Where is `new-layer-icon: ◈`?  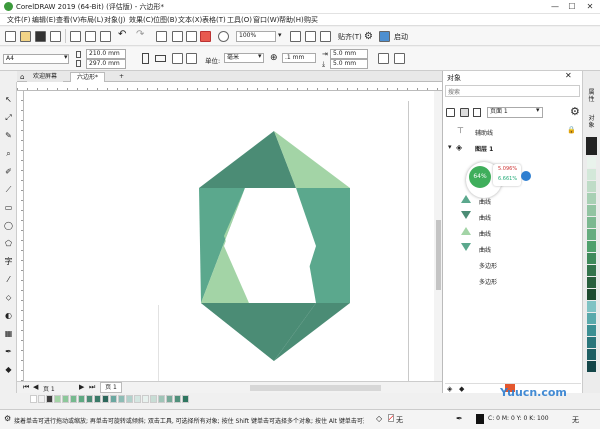 new-layer-icon: ◈ is located at coordinates (449, 389).